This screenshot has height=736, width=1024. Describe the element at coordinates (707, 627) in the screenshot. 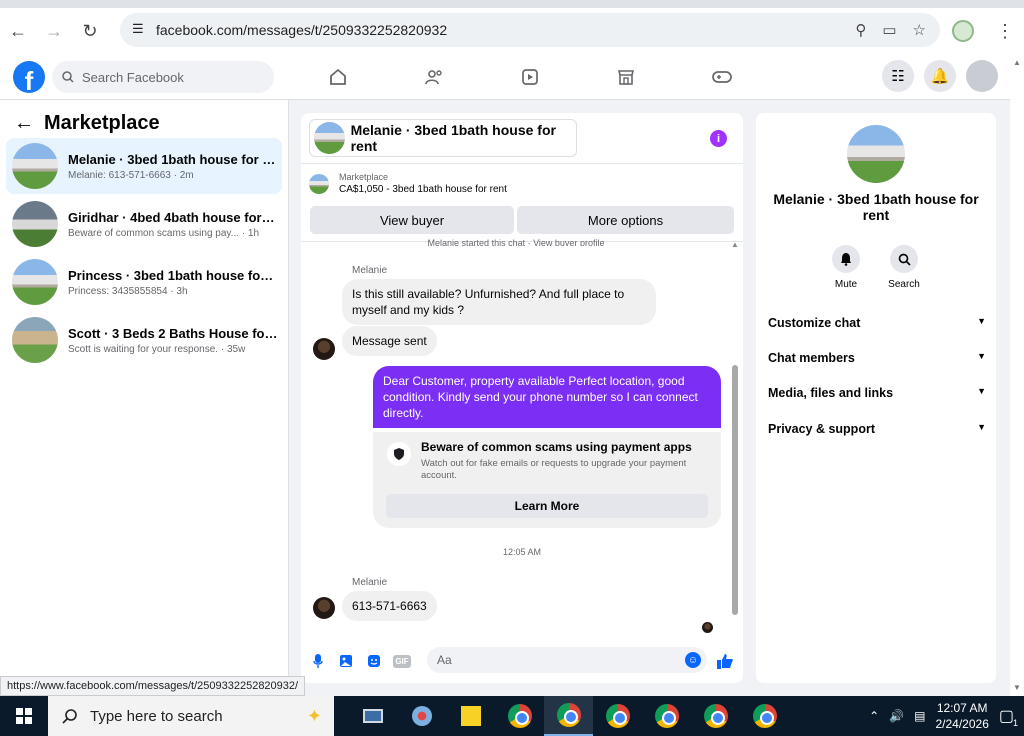

I see `read-receipt-avatar` at that location.